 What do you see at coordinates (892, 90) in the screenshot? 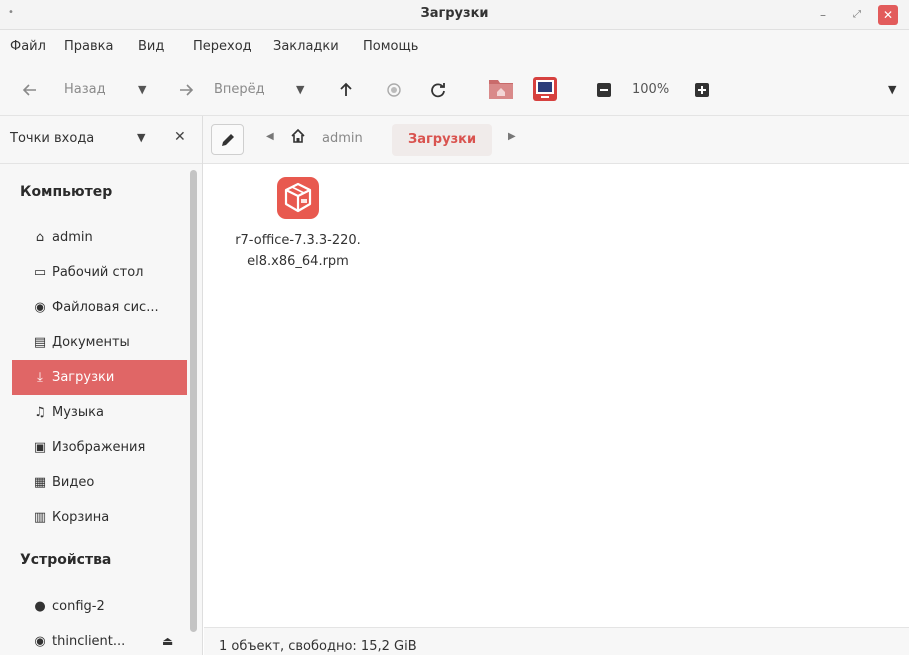
I see `toolbar-overflow-dropdown-icon: ▼` at bounding box center [892, 90].